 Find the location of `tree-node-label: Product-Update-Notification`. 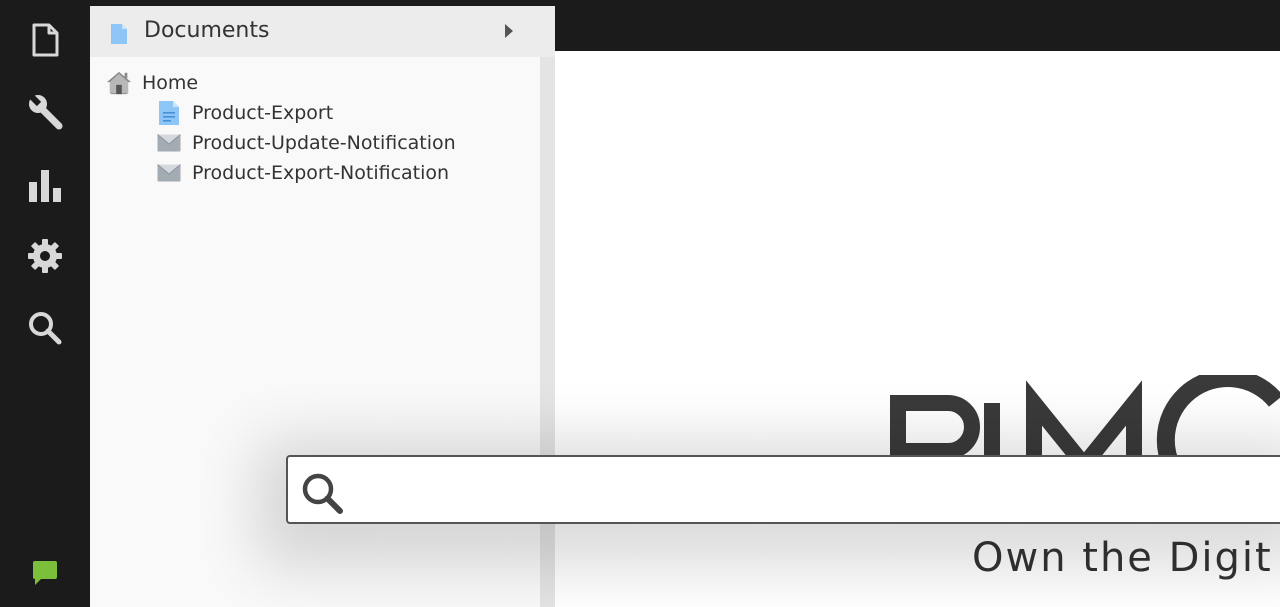

tree-node-label: Product-Update-Notification is located at coordinates (324, 143).